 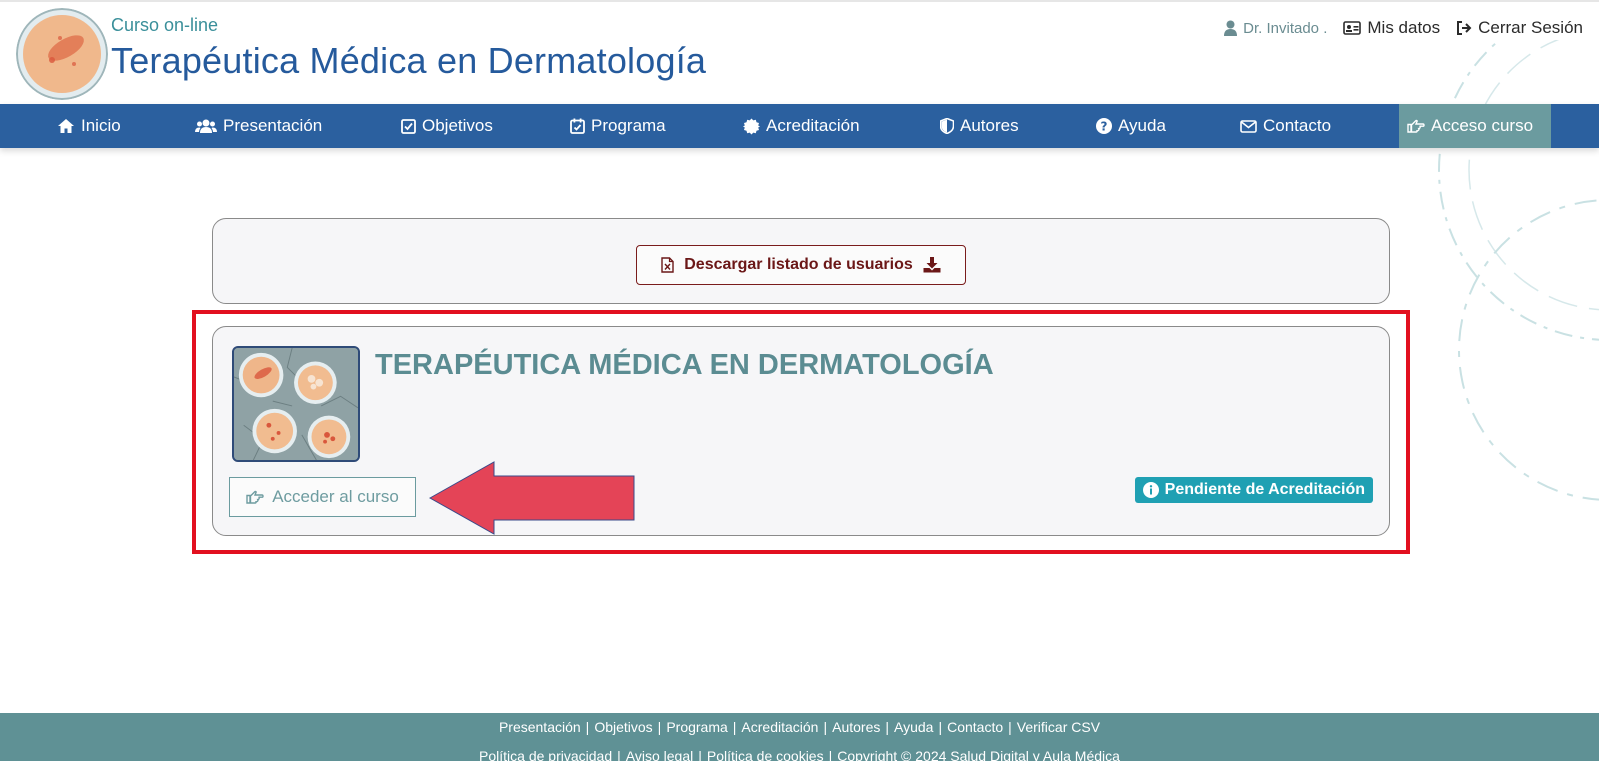 What do you see at coordinates (856, 727) in the screenshot?
I see `footer-link-autores: Autores` at bounding box center [856, 727].